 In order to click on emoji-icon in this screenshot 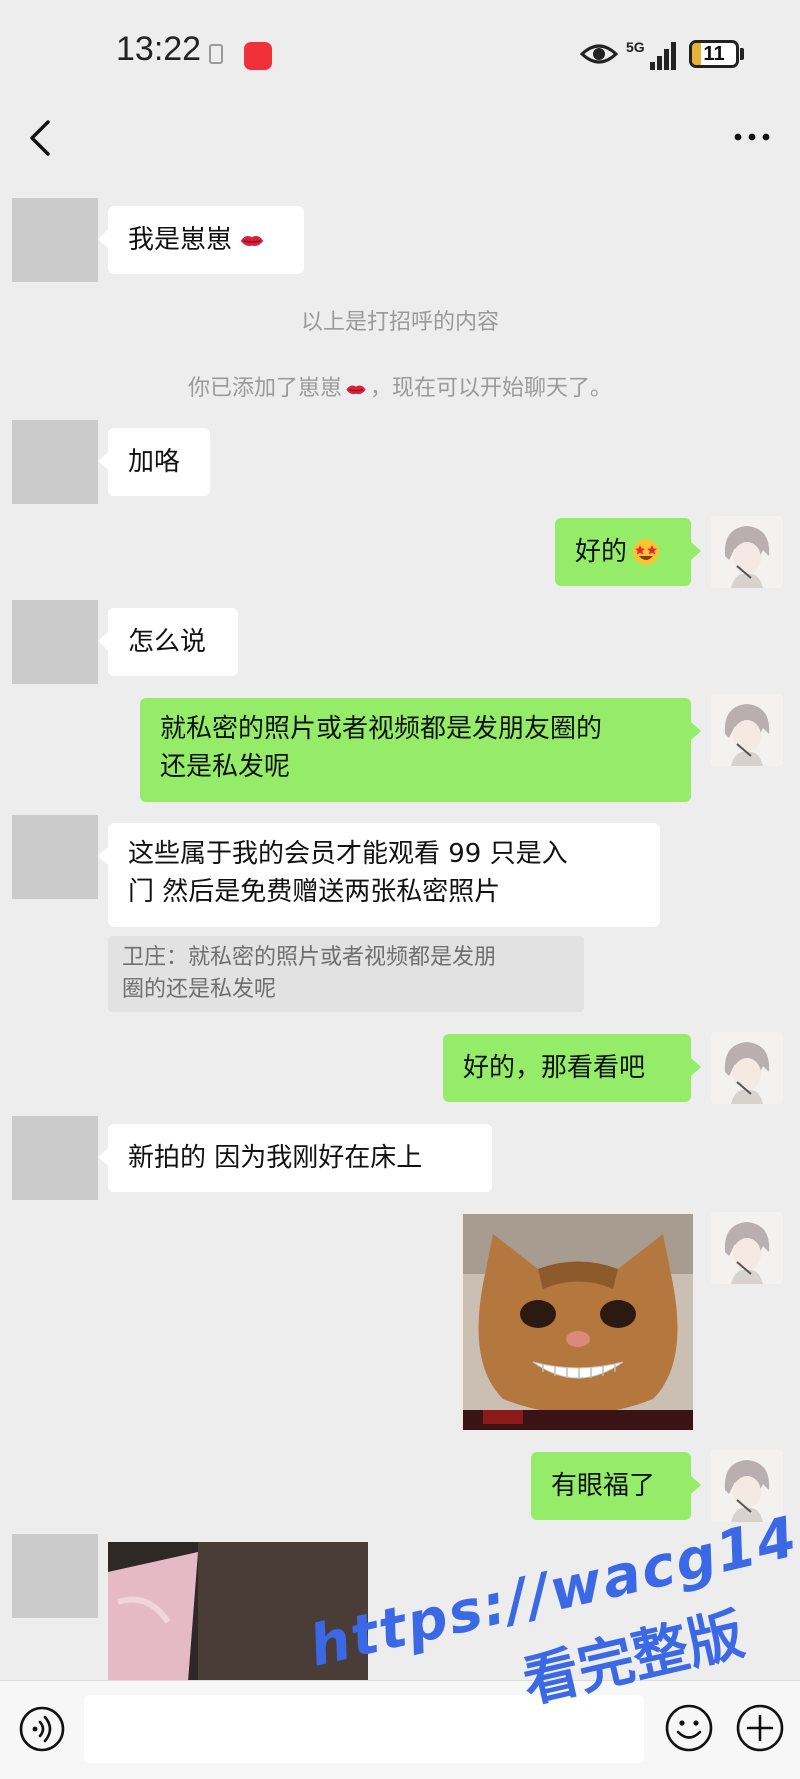, I will do `click(689, 1728)`.